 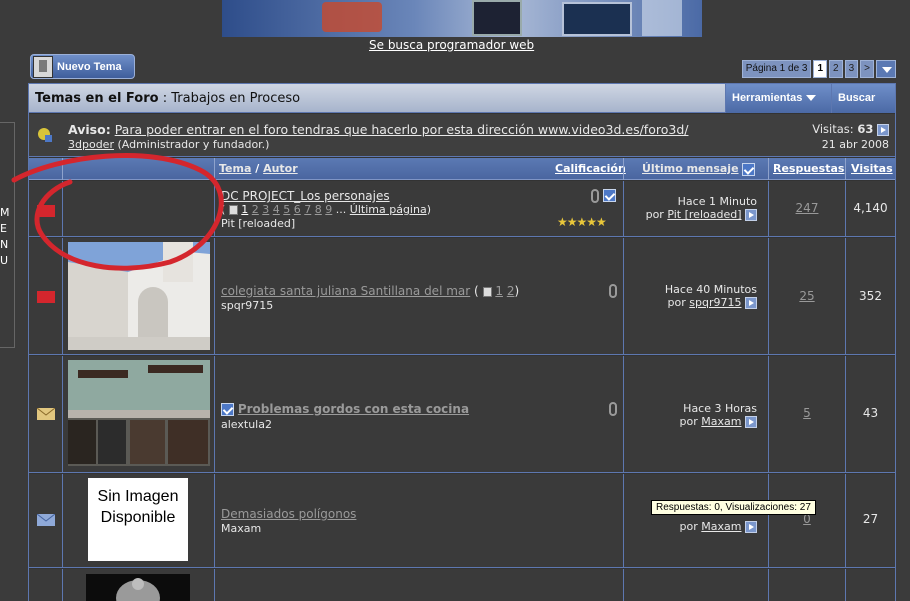 I want to click on announcement-date: 21 abr 2008, so click(x=855, y=144).